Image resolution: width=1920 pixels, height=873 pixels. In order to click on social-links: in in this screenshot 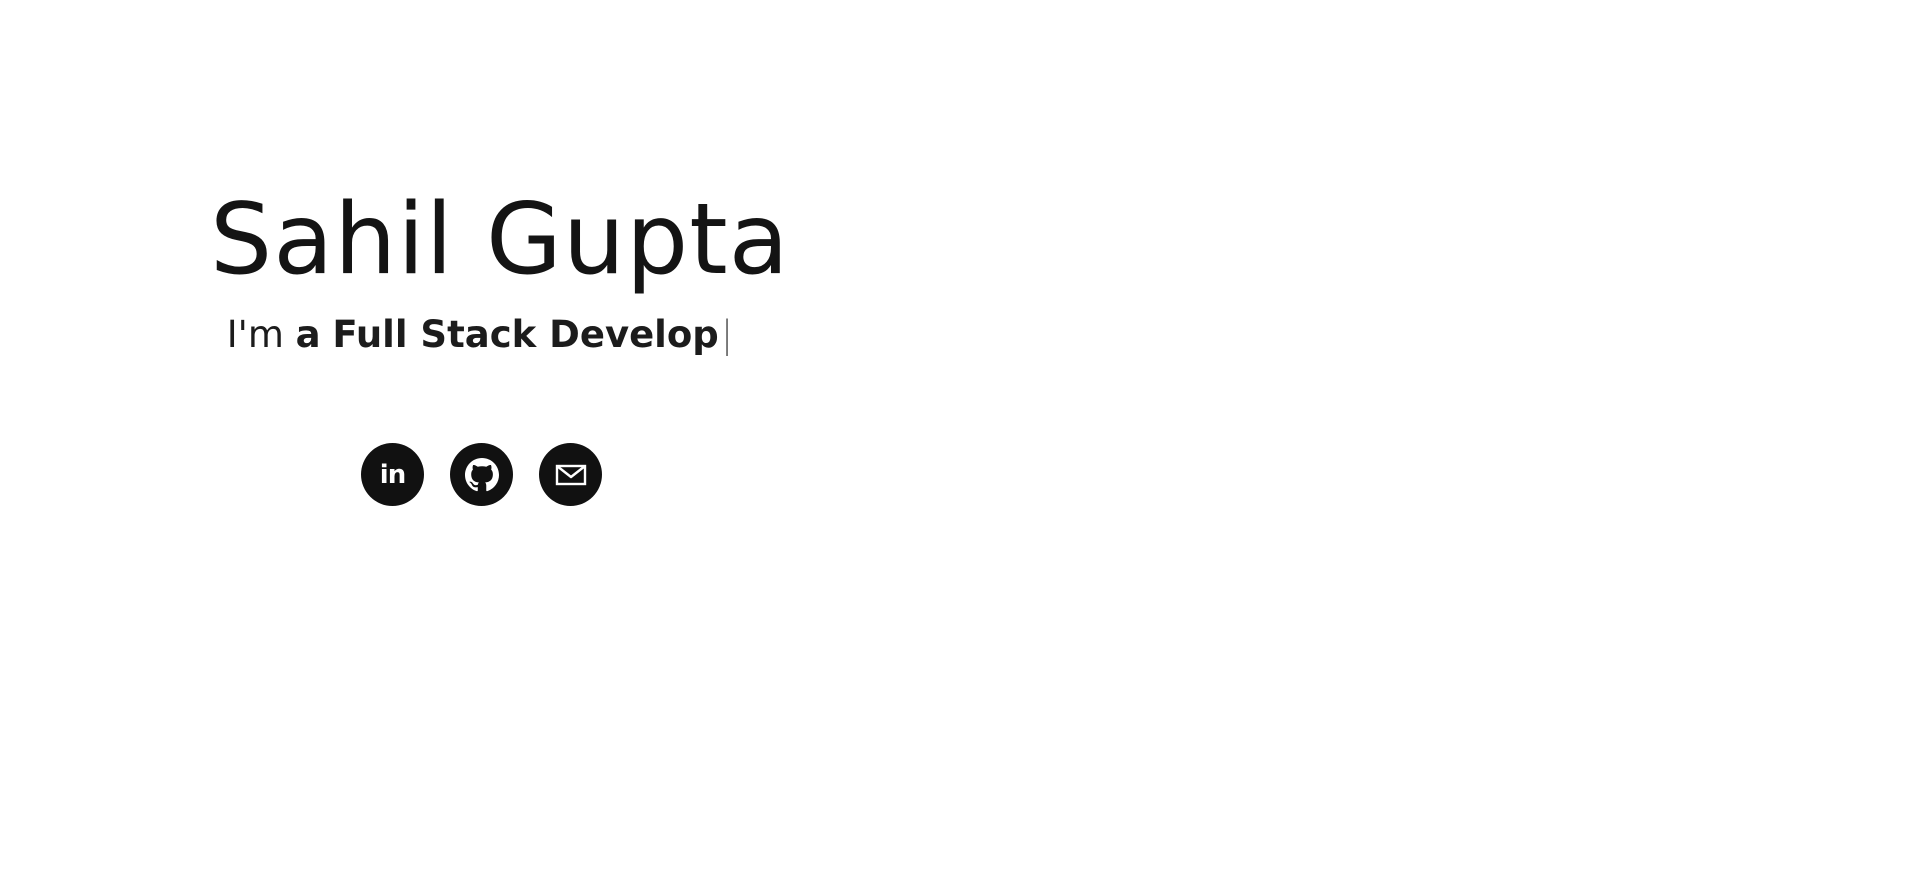, I will do `click(481, 474)`.